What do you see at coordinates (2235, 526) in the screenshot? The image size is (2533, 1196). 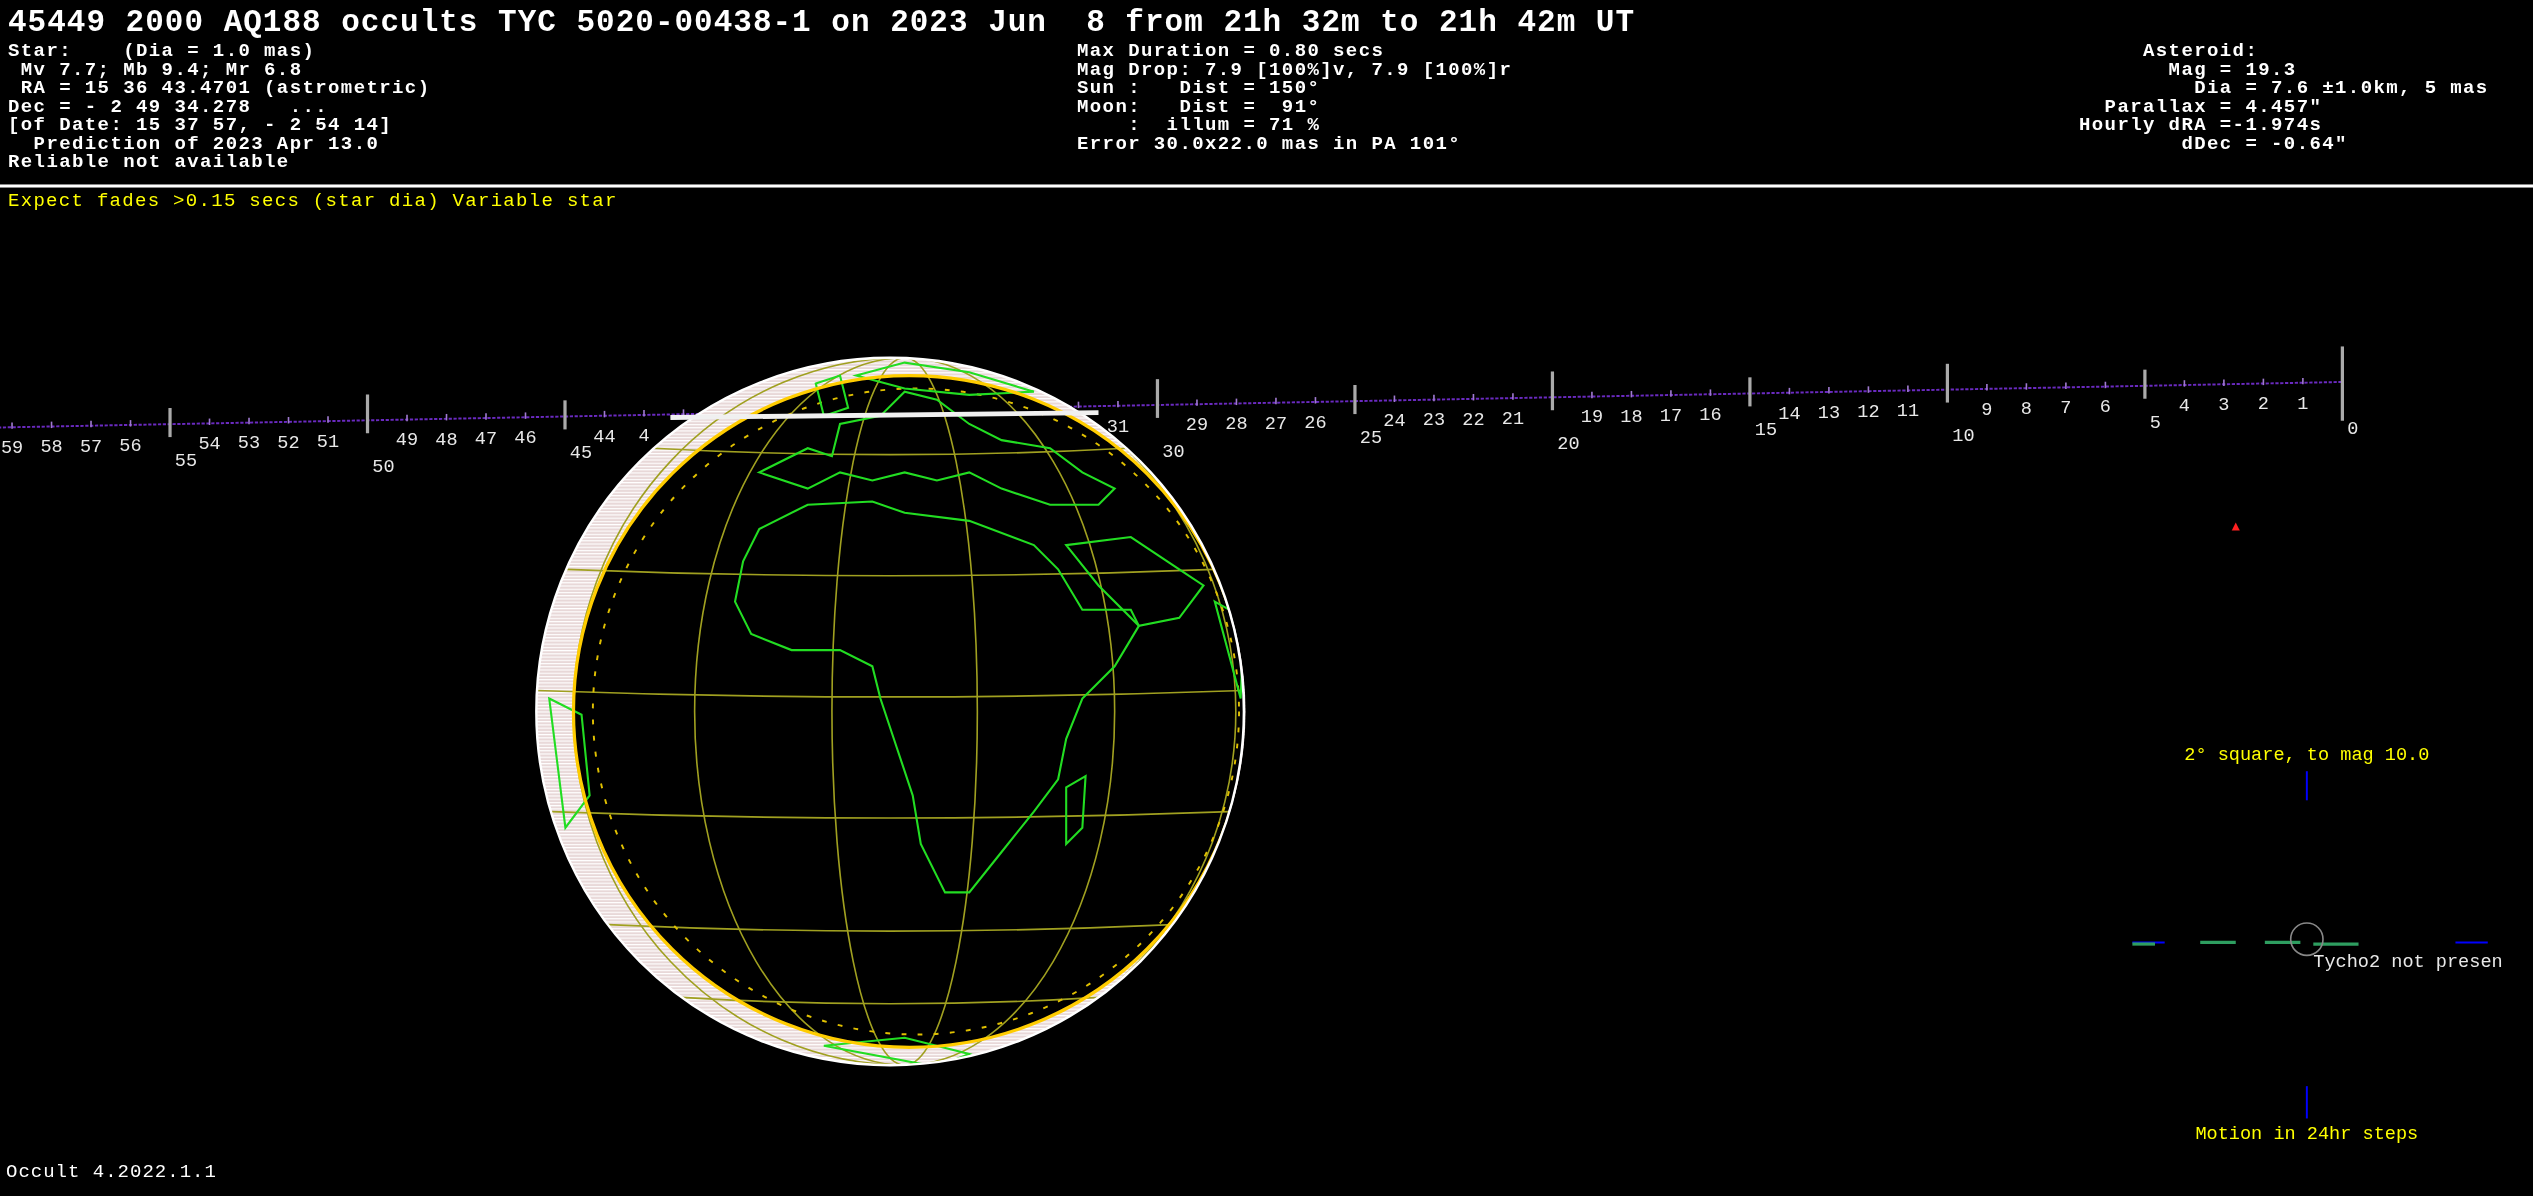 I see `triangle-marker-icon` at bounding box center [2235, 526].